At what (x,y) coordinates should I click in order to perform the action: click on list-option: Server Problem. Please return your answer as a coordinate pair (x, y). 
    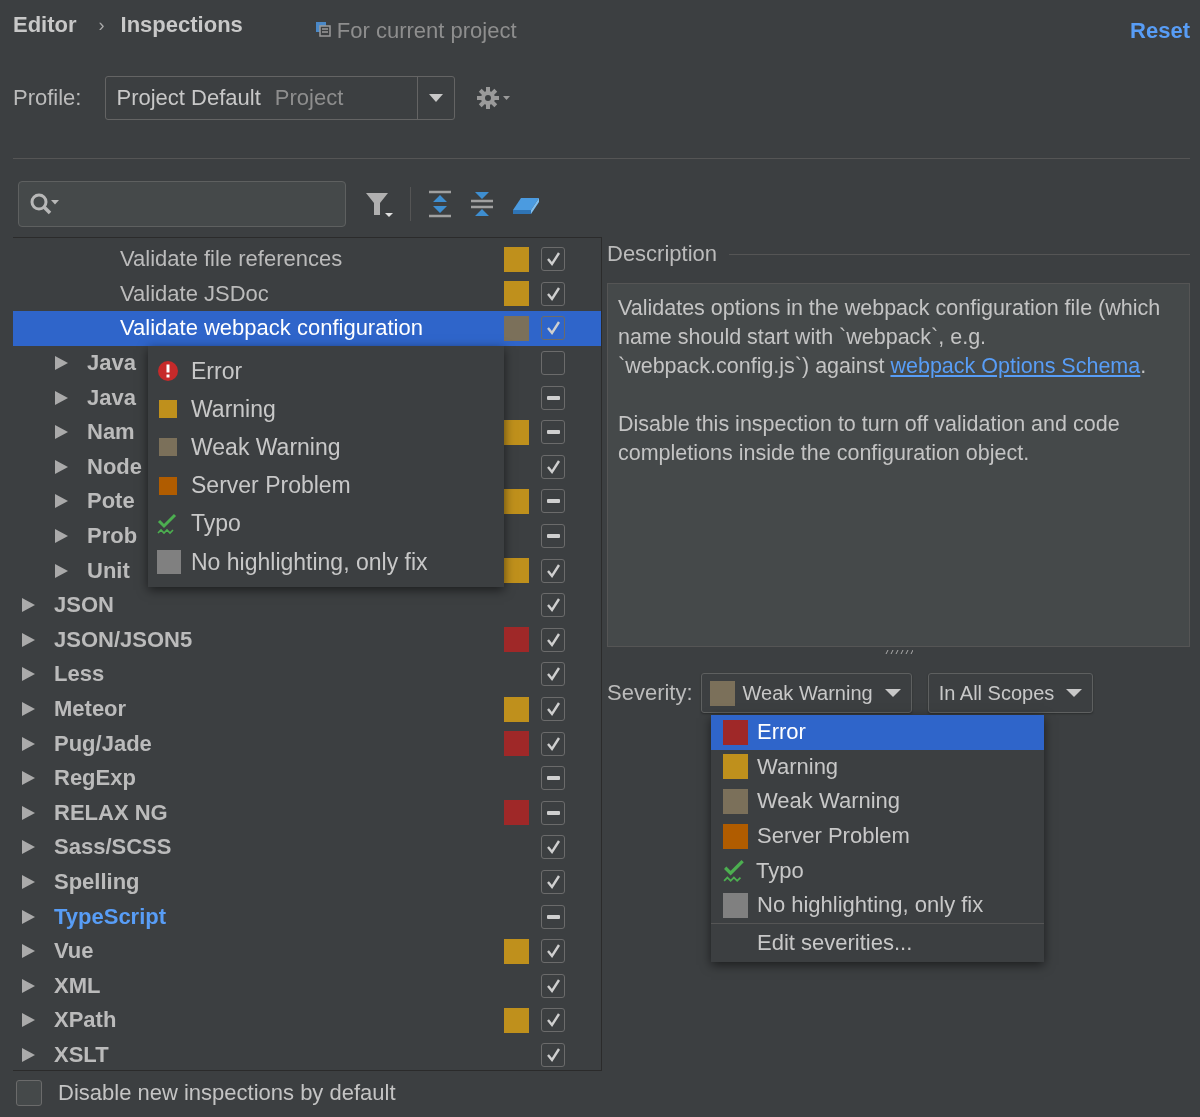
    Looking at the image, I should click on (877, 836).